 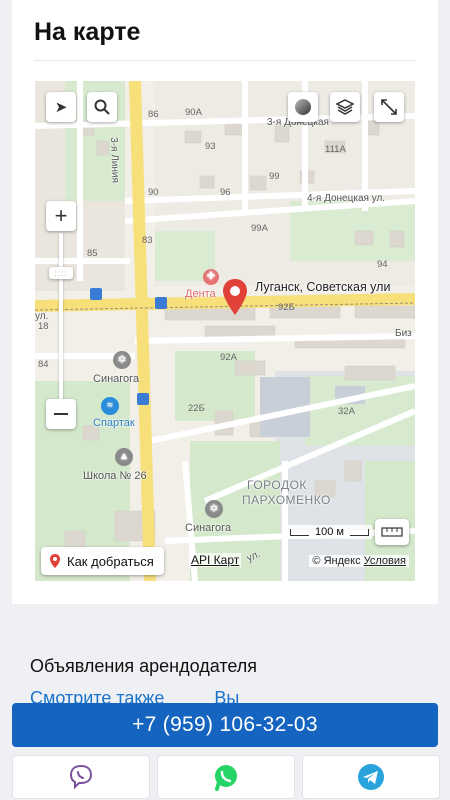 I want to click on viber-icon, so click(x=81, y=777).